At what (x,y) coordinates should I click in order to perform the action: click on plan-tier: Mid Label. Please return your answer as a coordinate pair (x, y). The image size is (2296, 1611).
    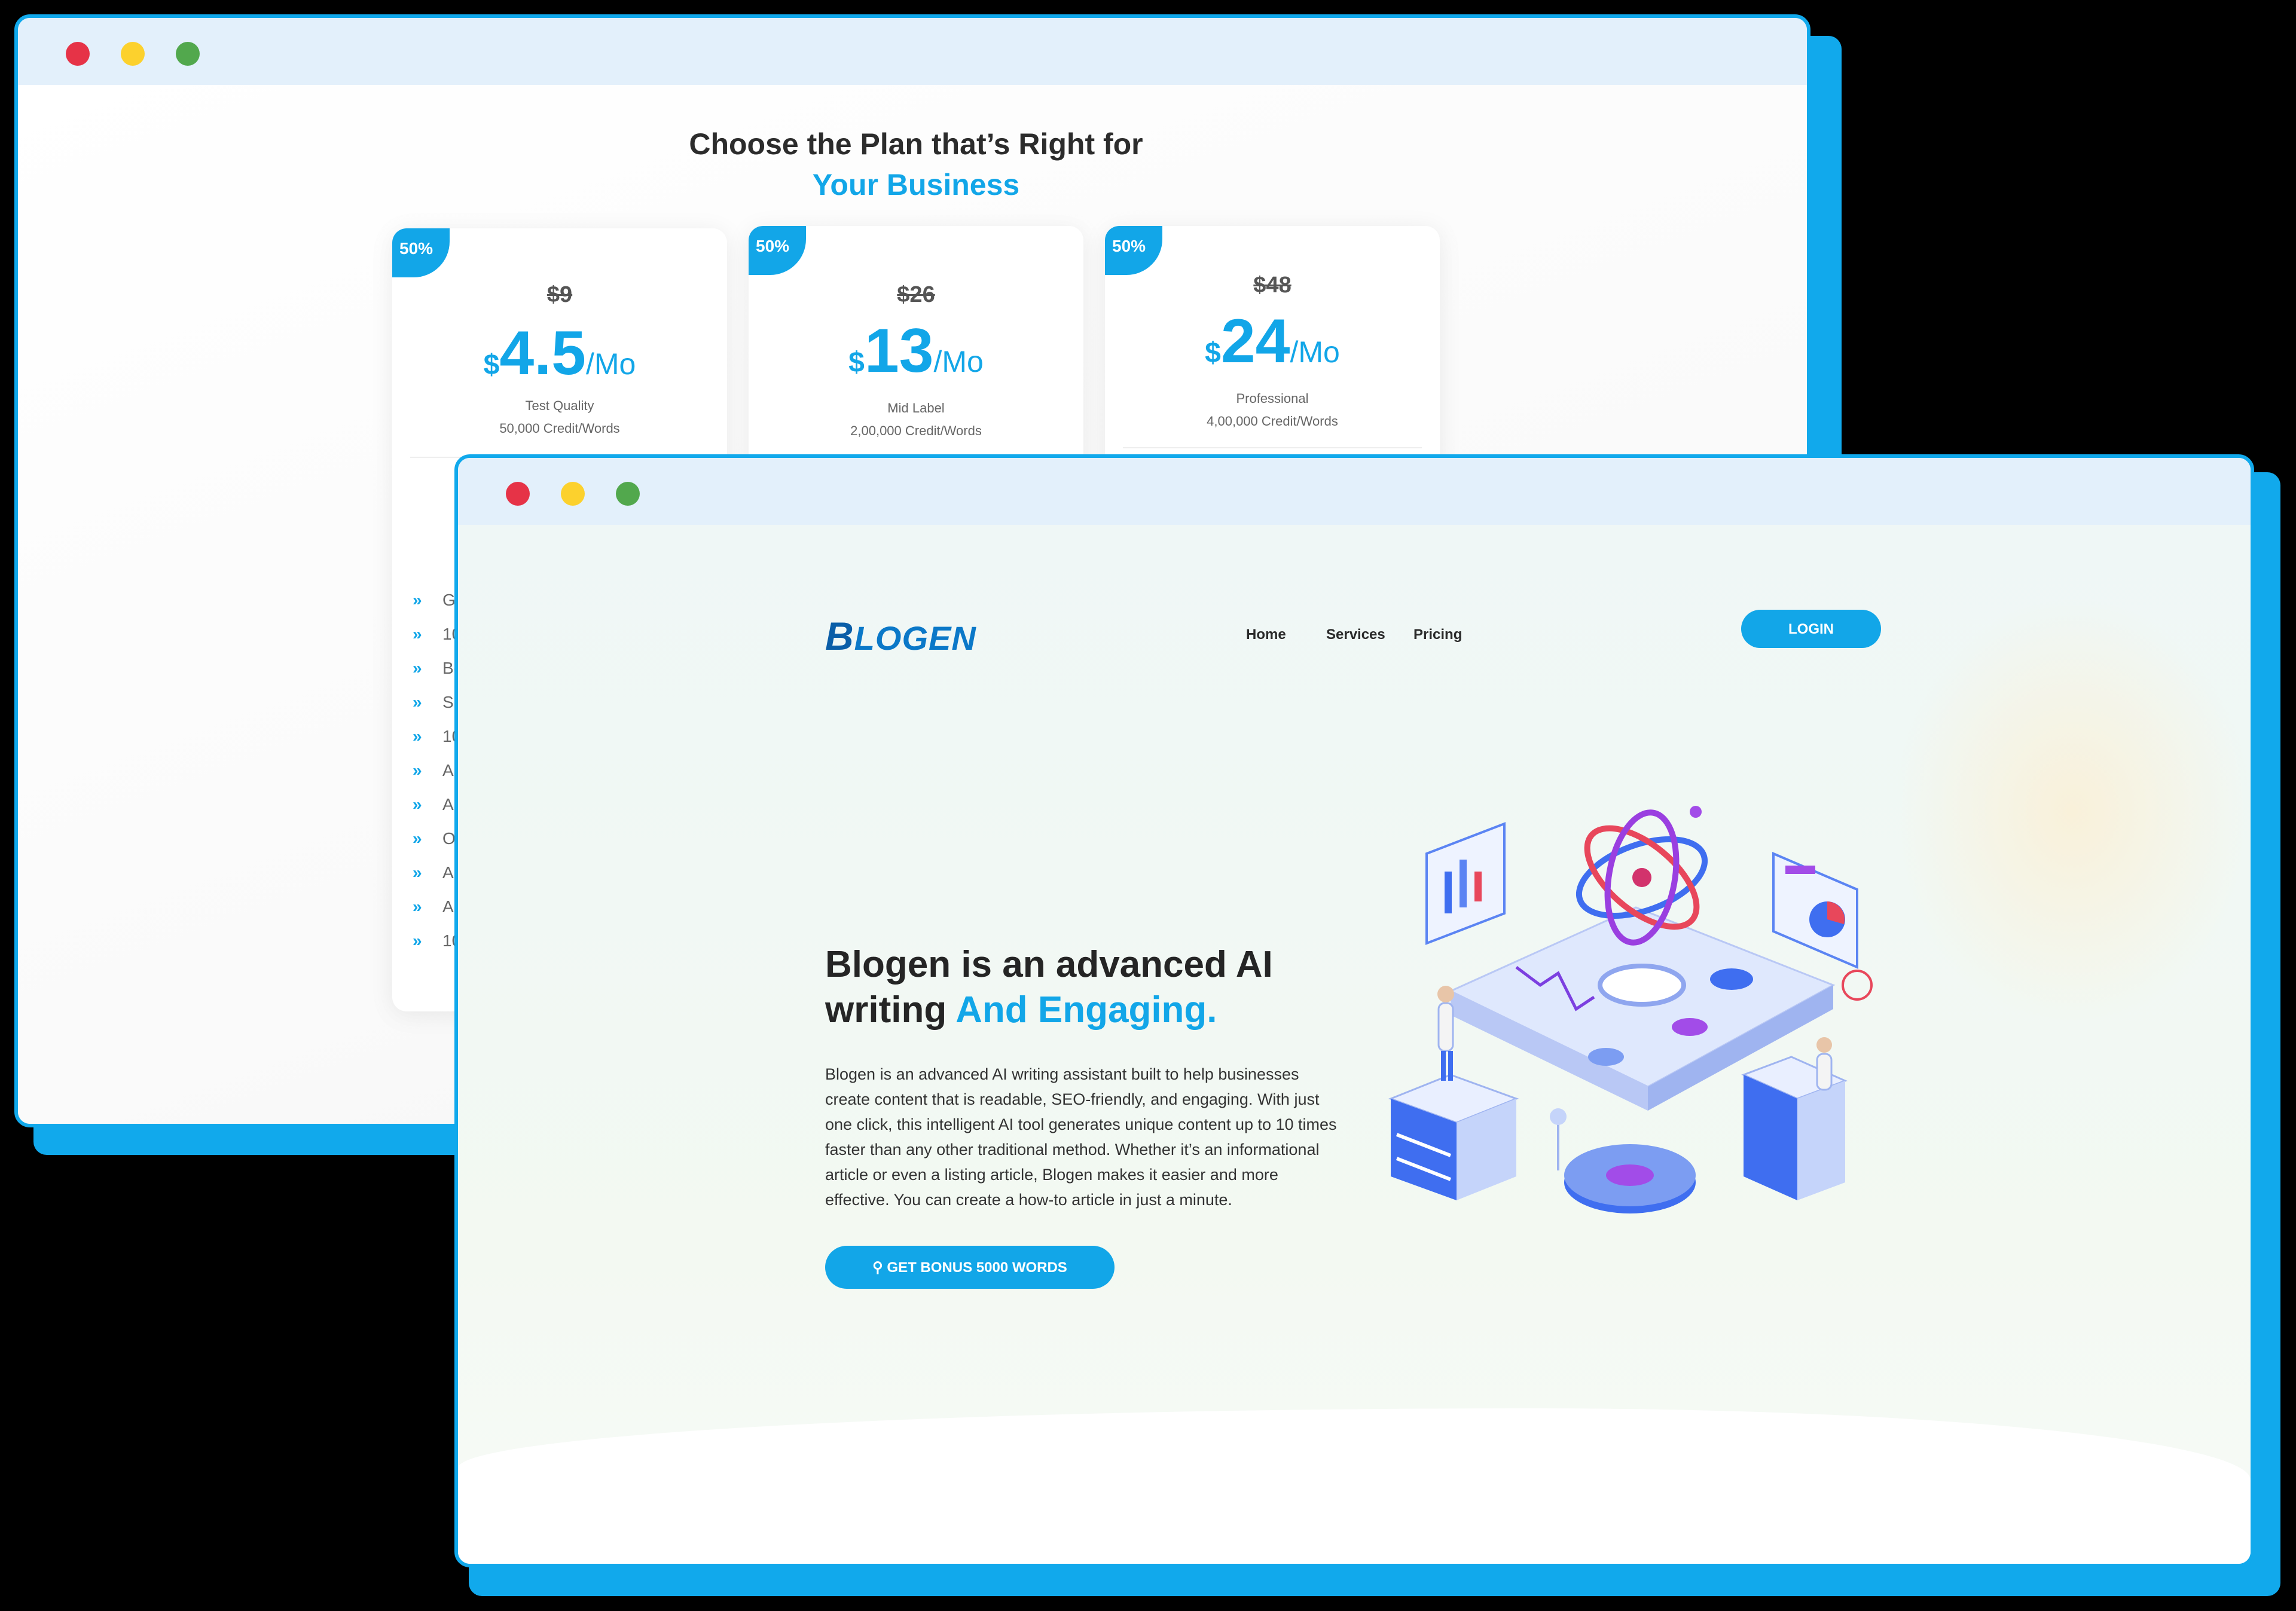
    Looking at the image, I should click on (916, 408).